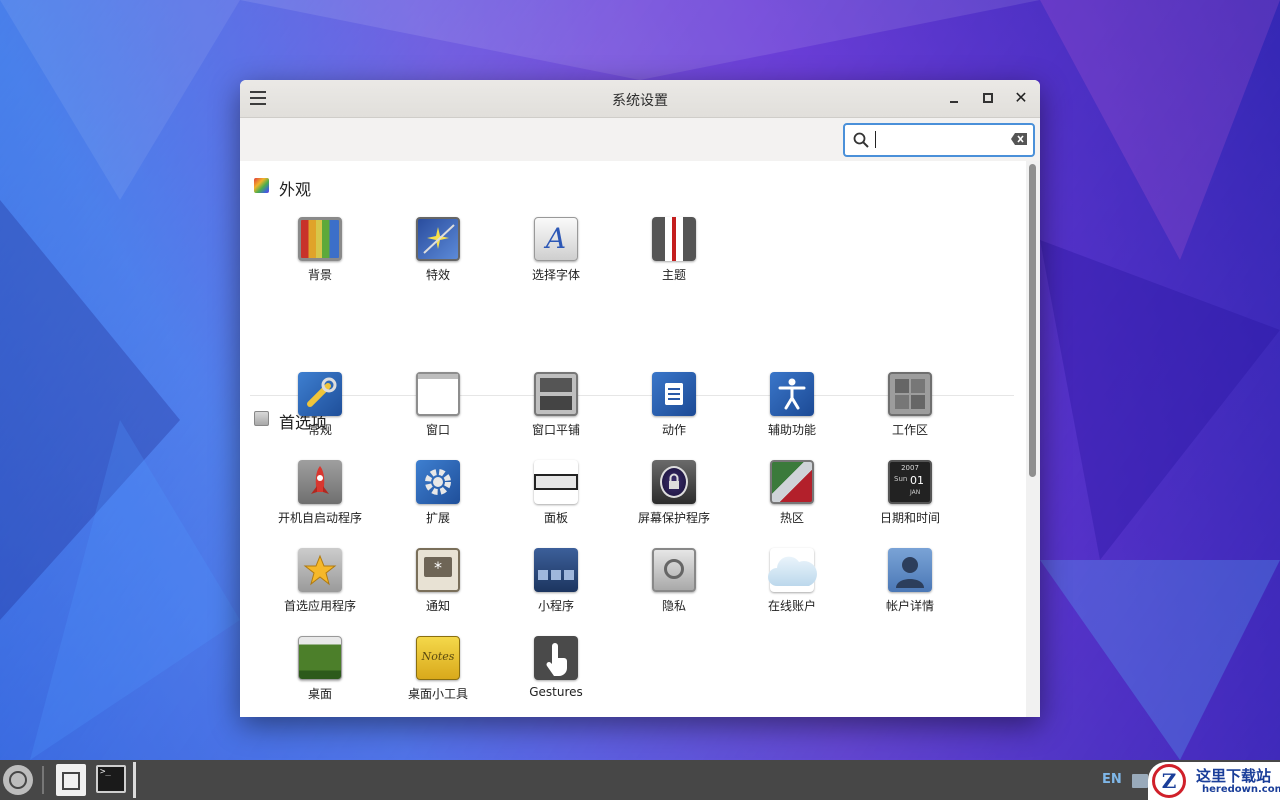 The width and height of the screenshot is (1280, 800). I want to click on gear-icon, so click(438, 482).